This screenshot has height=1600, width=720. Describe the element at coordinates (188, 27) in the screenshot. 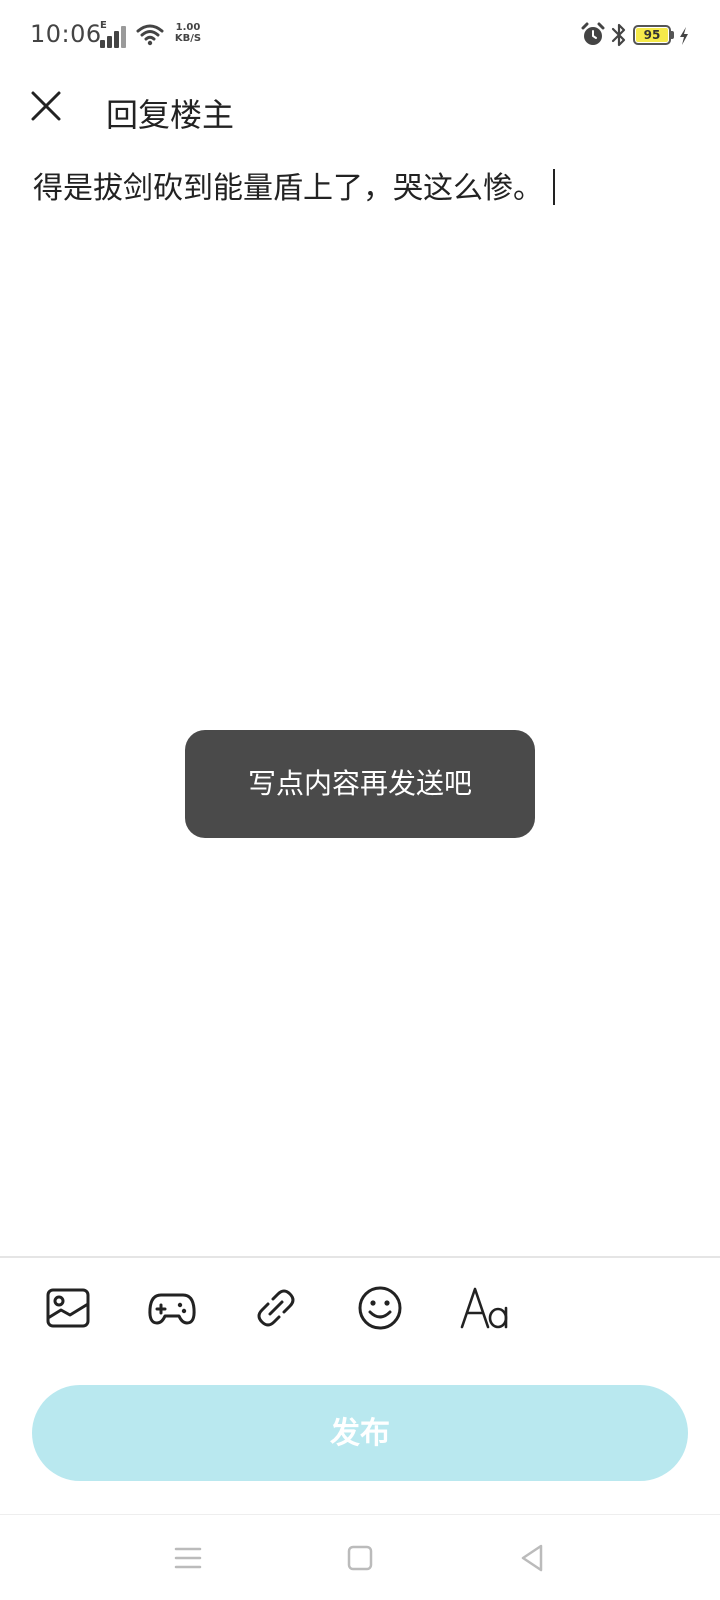

I see `net-speed-value: 1.00` at that location.